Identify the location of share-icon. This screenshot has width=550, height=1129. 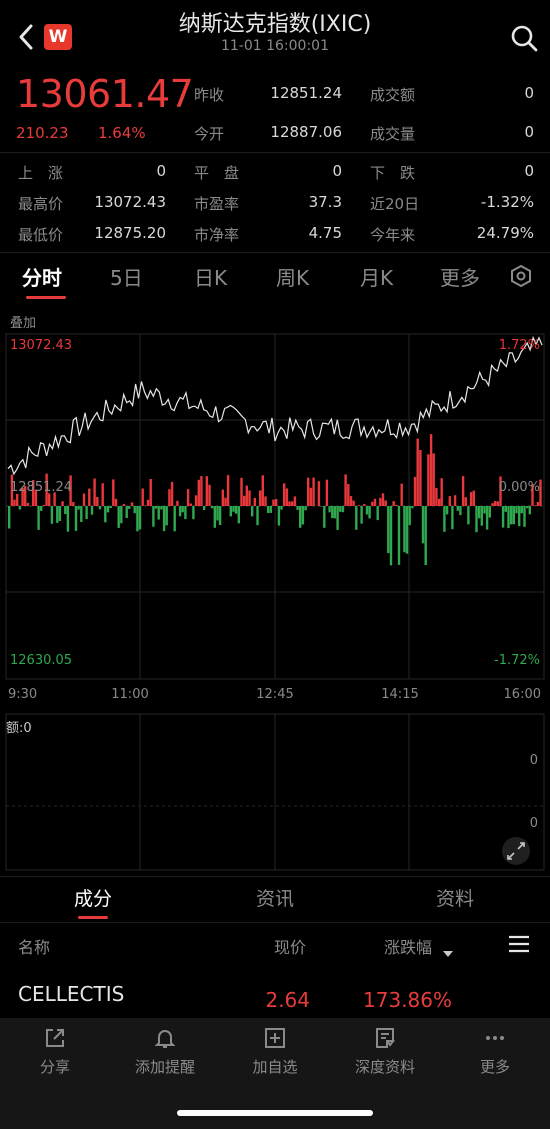
(55, 1038).